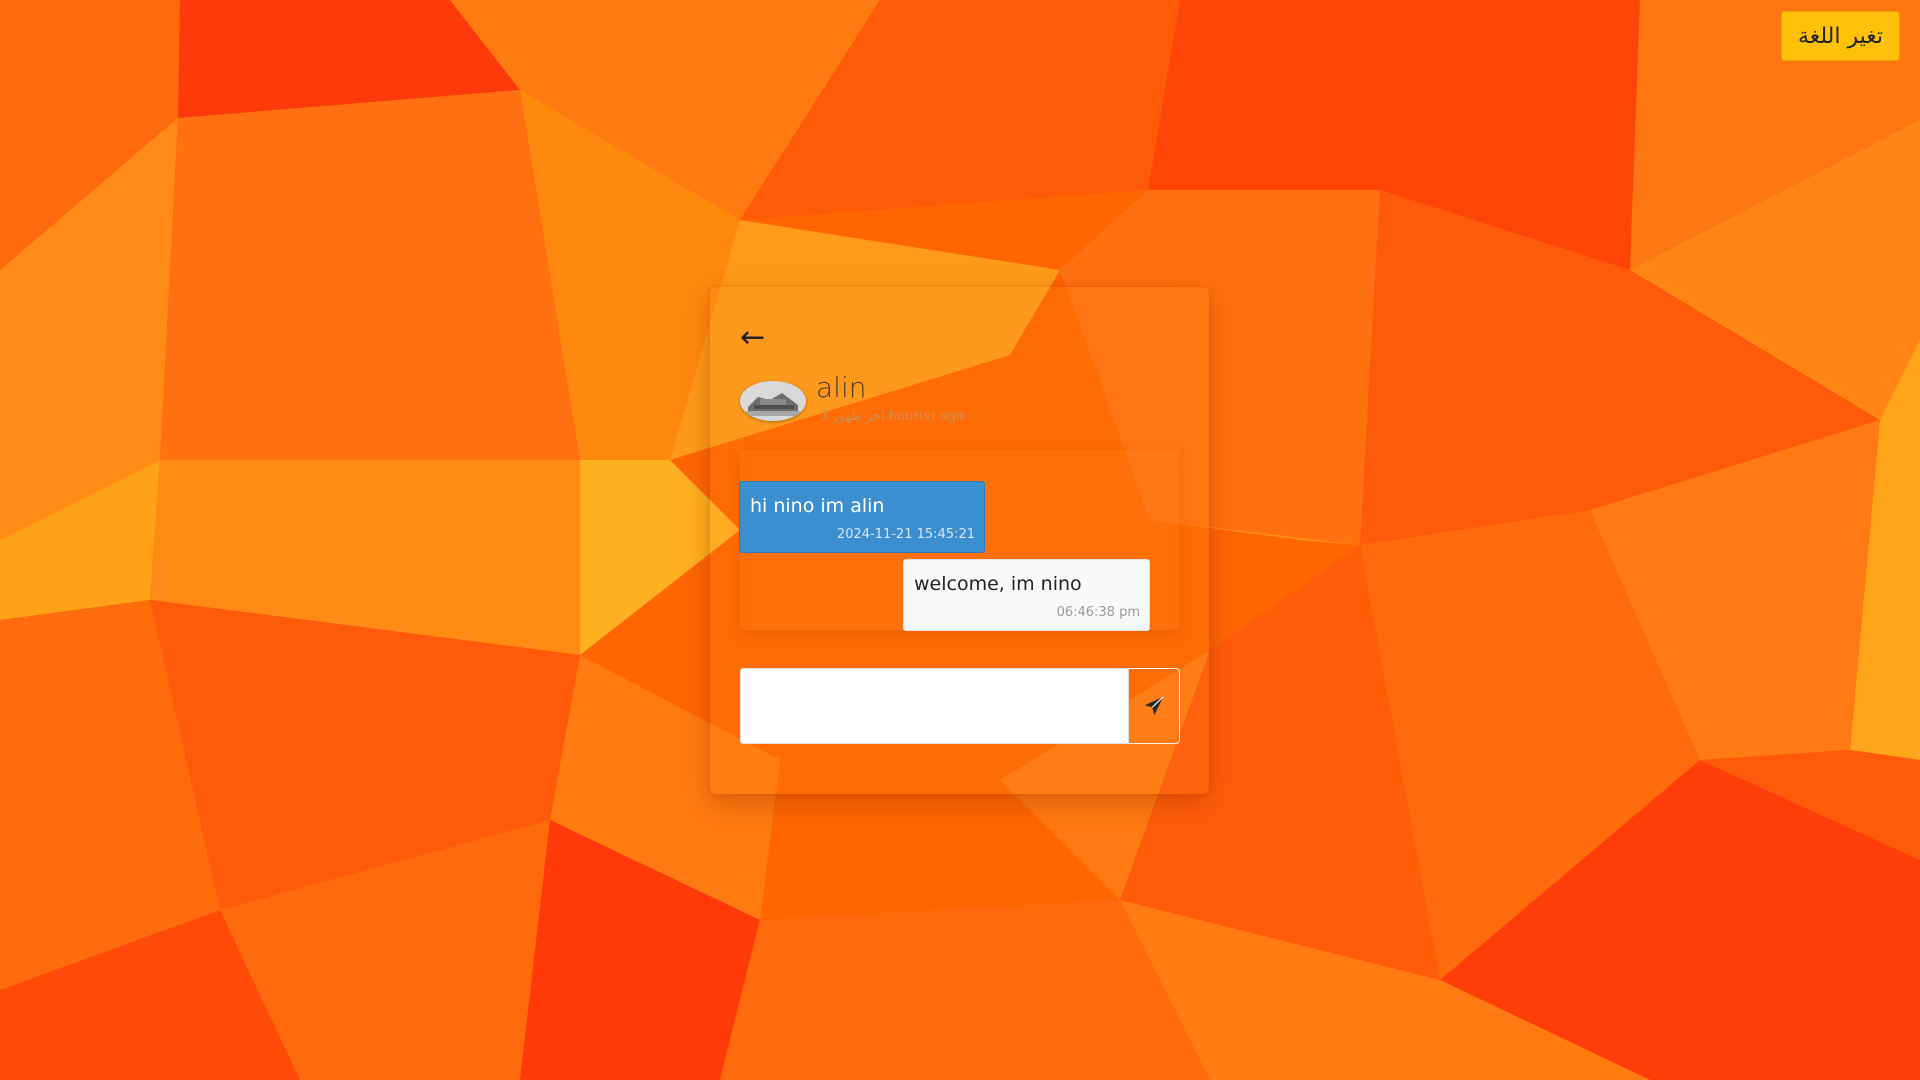 This screenshot has height=1080, width=1920. I want to click on message-bubble-sent: hi nino im alin 2024-11-21 15:45:21, so click(862, 517).